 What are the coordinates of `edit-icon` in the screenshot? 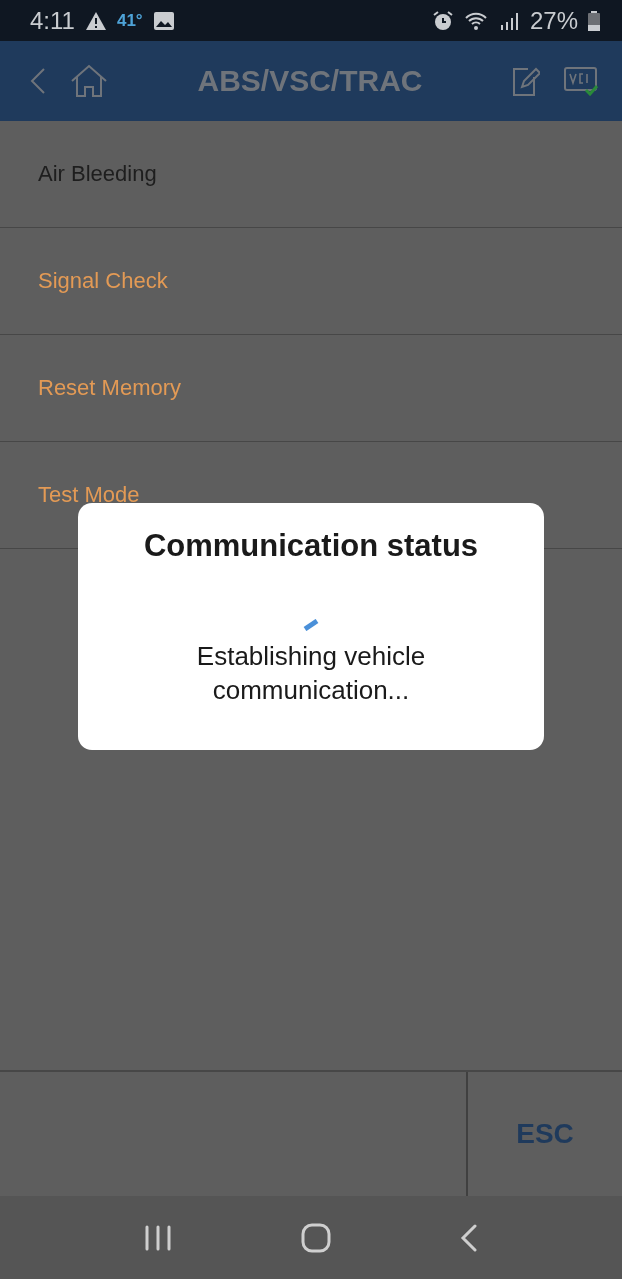 It's located at (526, 81).